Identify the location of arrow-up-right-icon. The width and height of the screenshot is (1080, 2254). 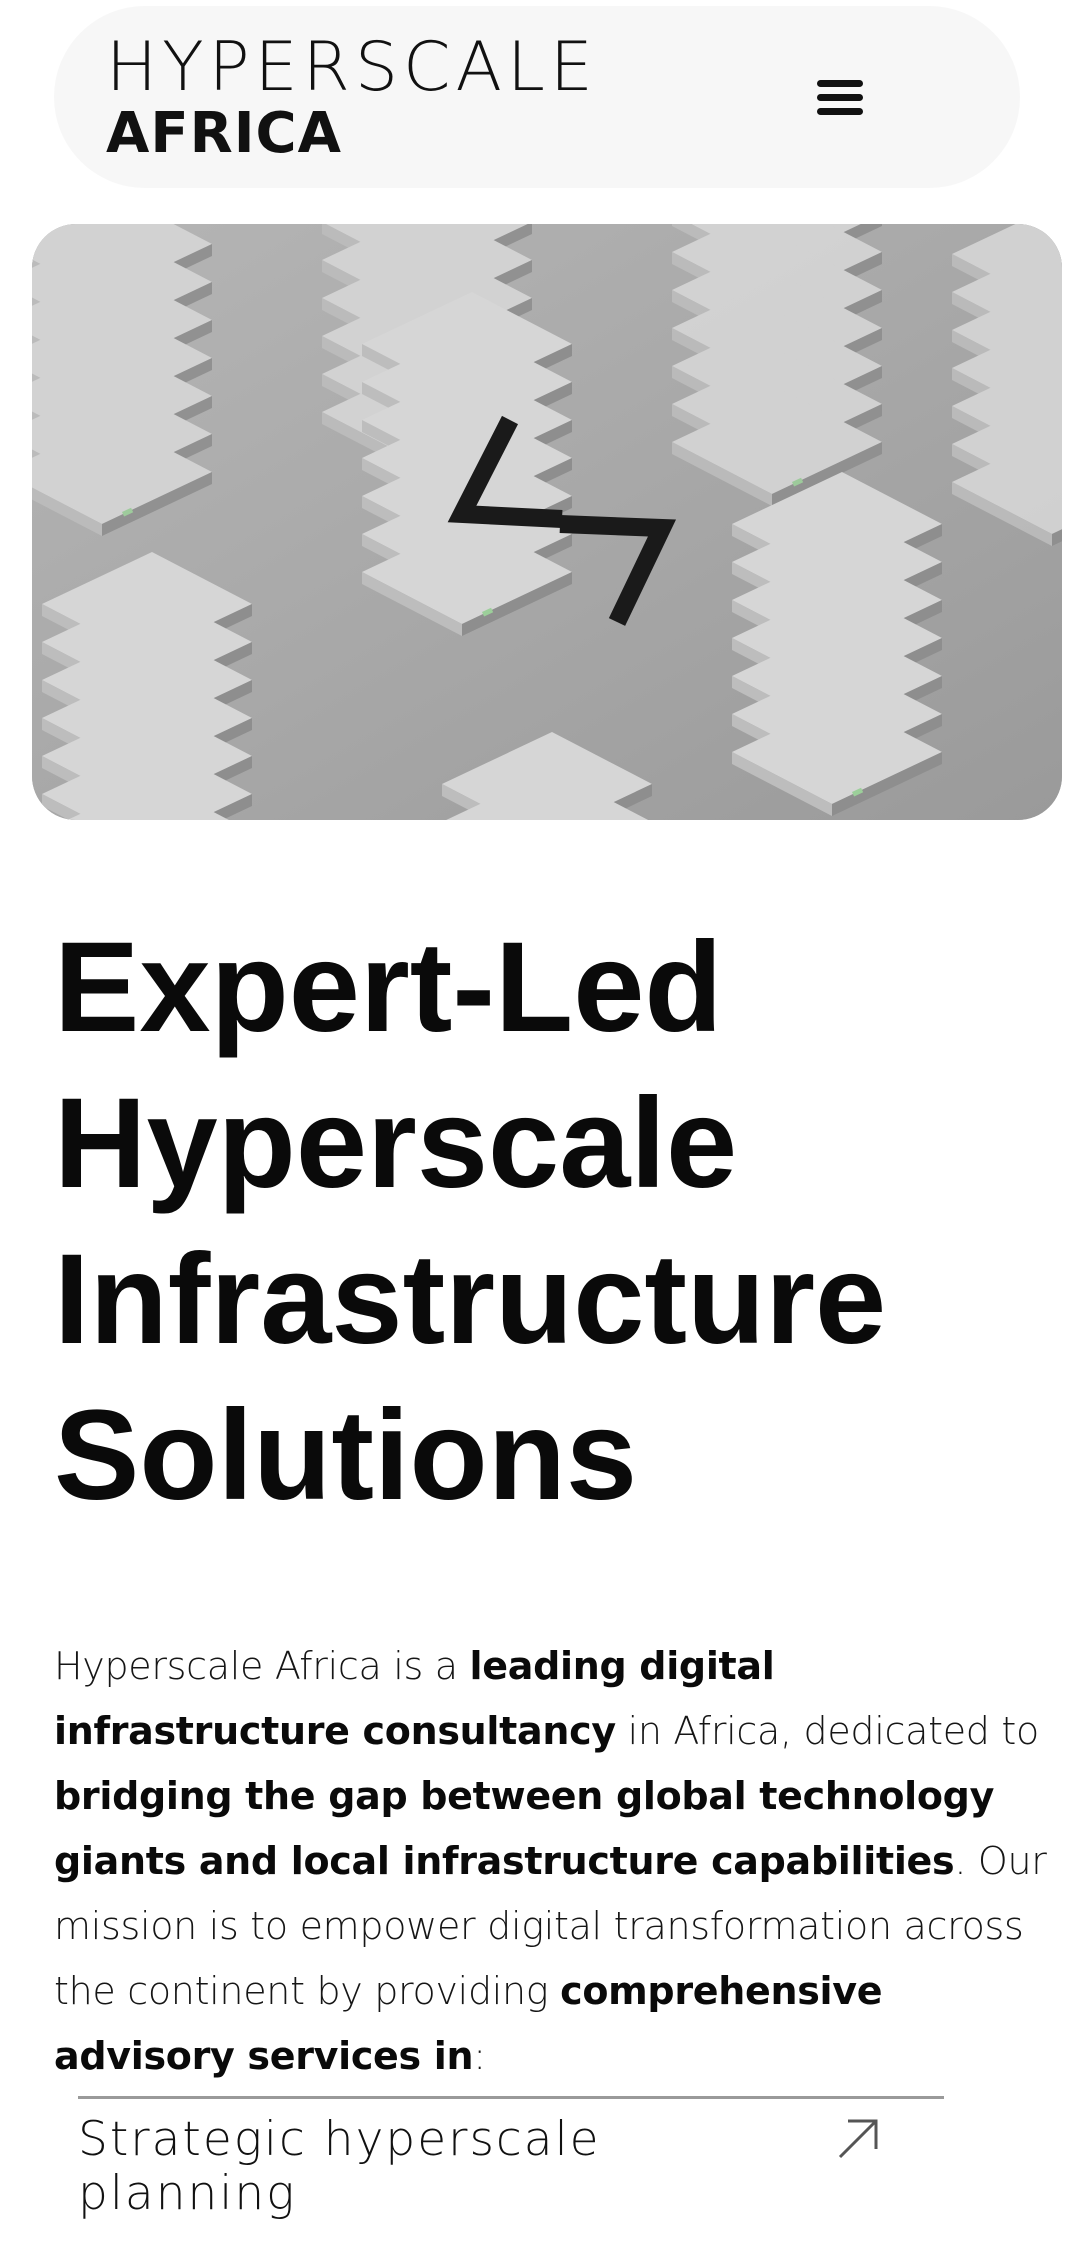
(858, 2139).